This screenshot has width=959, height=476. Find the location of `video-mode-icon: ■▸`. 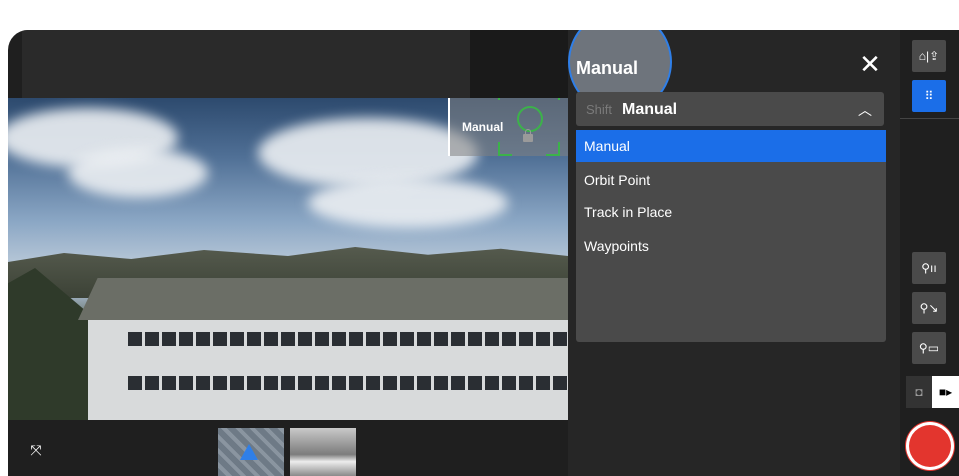

video-mode-icon: ■▸ is located at coordinates (945, 392).